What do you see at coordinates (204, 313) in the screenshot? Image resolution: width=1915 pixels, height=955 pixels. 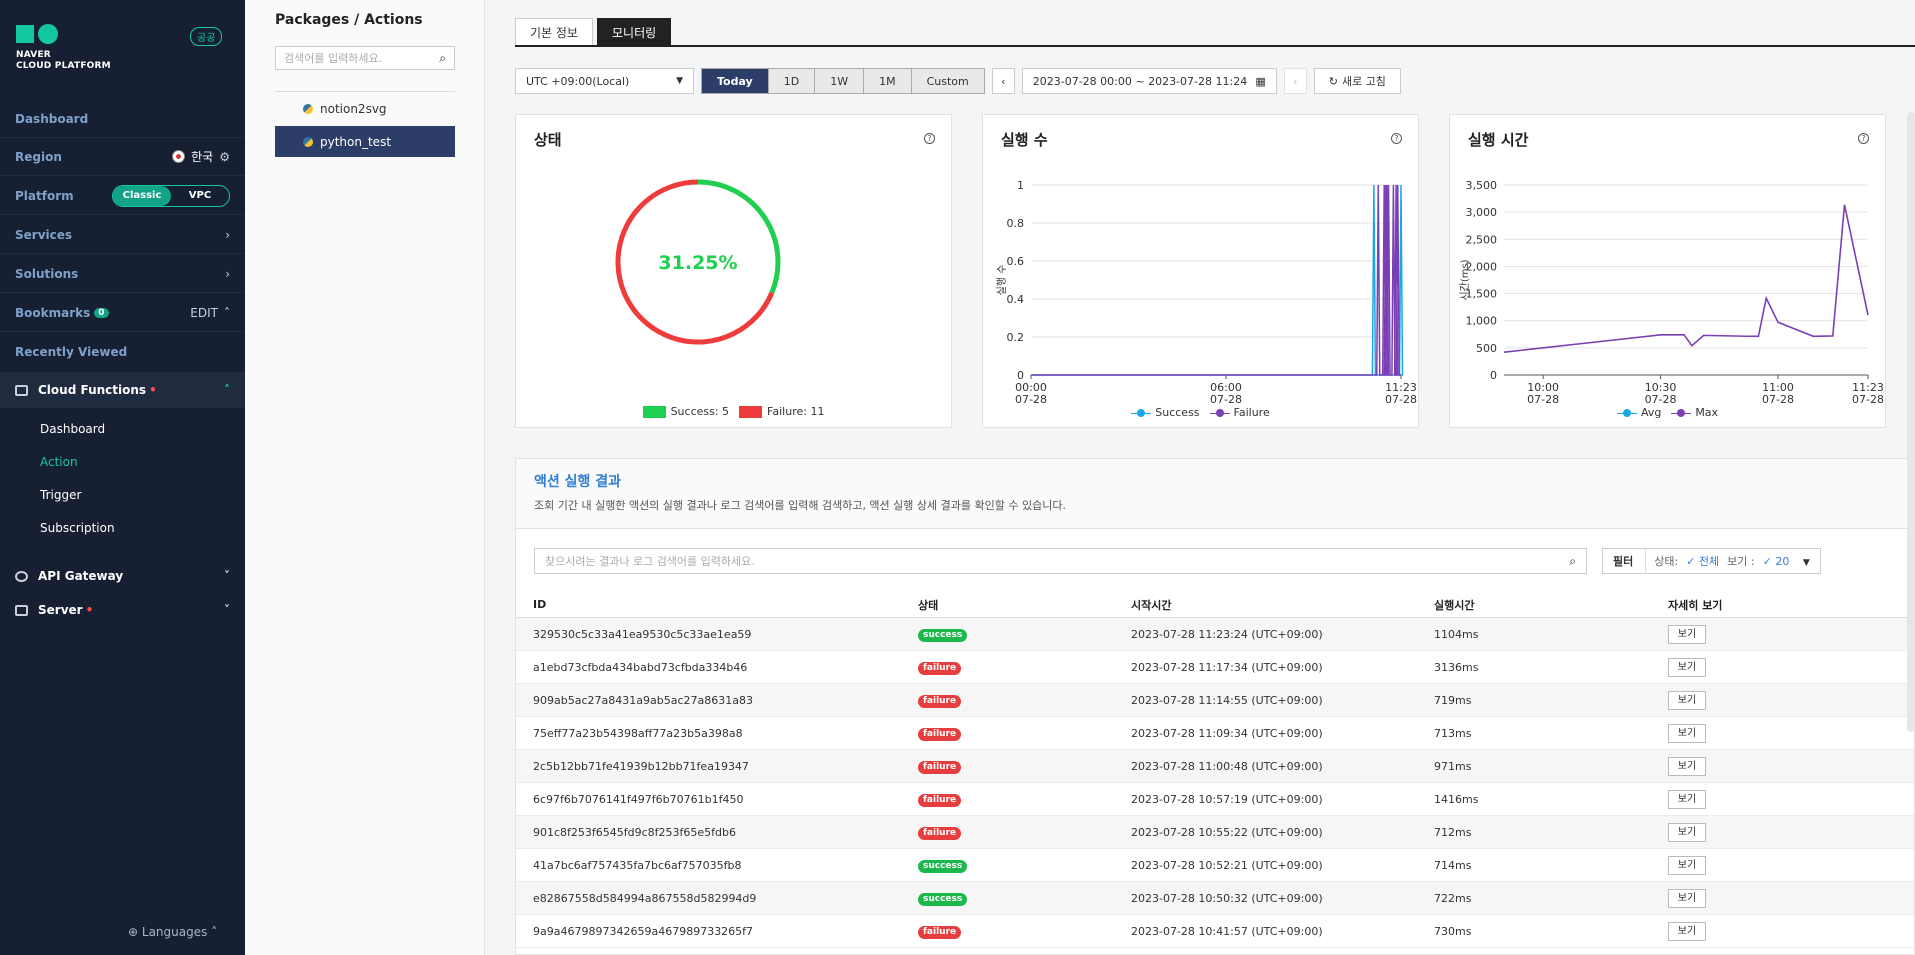 I see `bookmarks-edit: EDIT` at bounding box center [204, 313].